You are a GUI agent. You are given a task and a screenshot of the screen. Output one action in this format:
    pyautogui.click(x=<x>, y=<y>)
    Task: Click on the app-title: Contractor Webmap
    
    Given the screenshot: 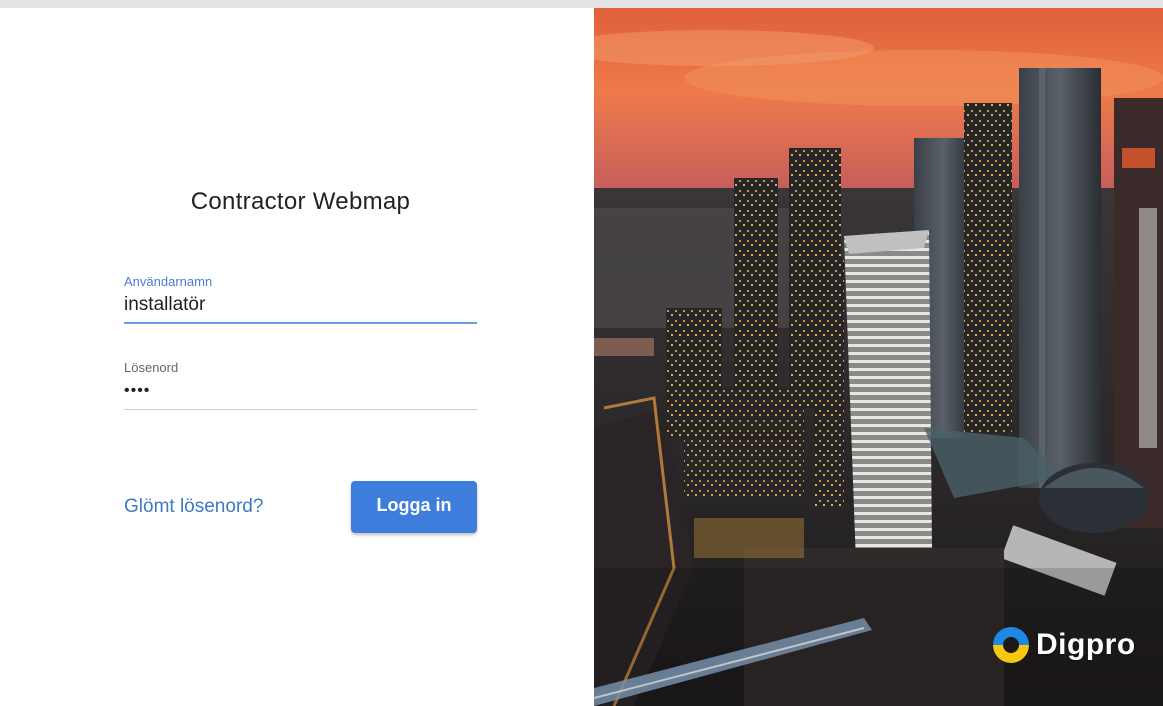 What is the action you would take?
    pyautogui.click(x=300, y=201)
    